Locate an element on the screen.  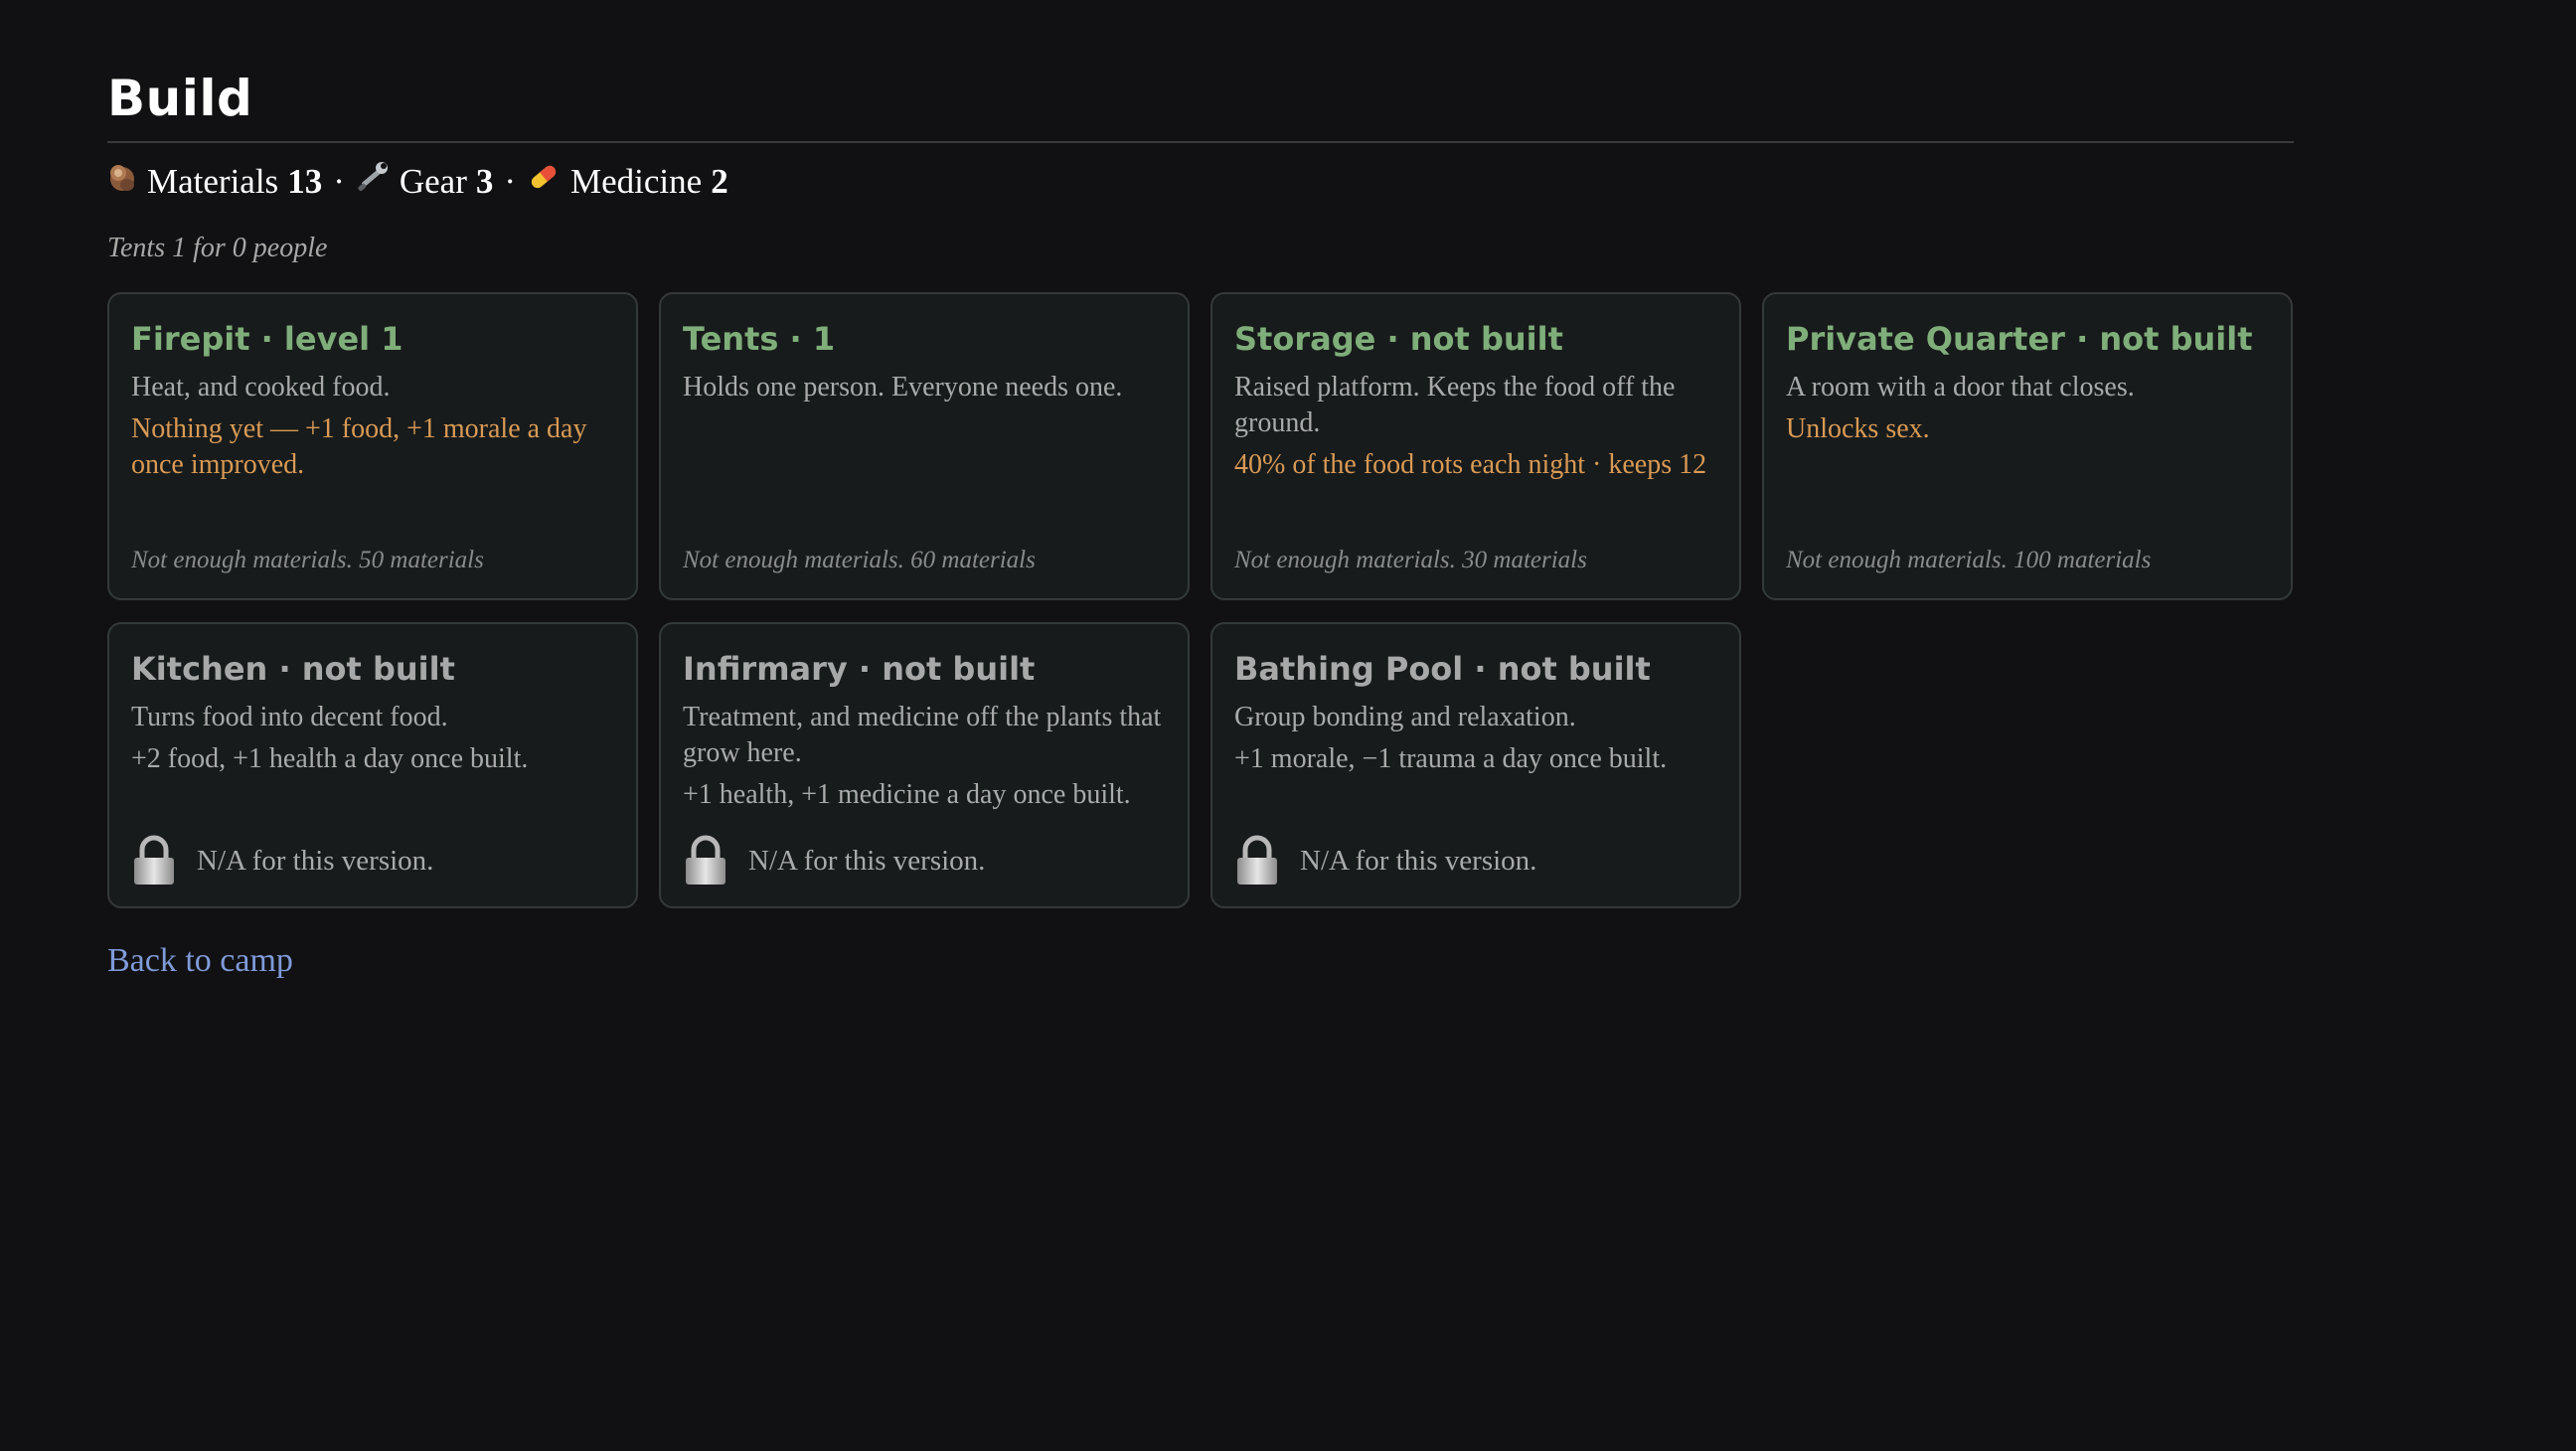
card-title: Infirmary · not built is located at coordinates (859, 669).